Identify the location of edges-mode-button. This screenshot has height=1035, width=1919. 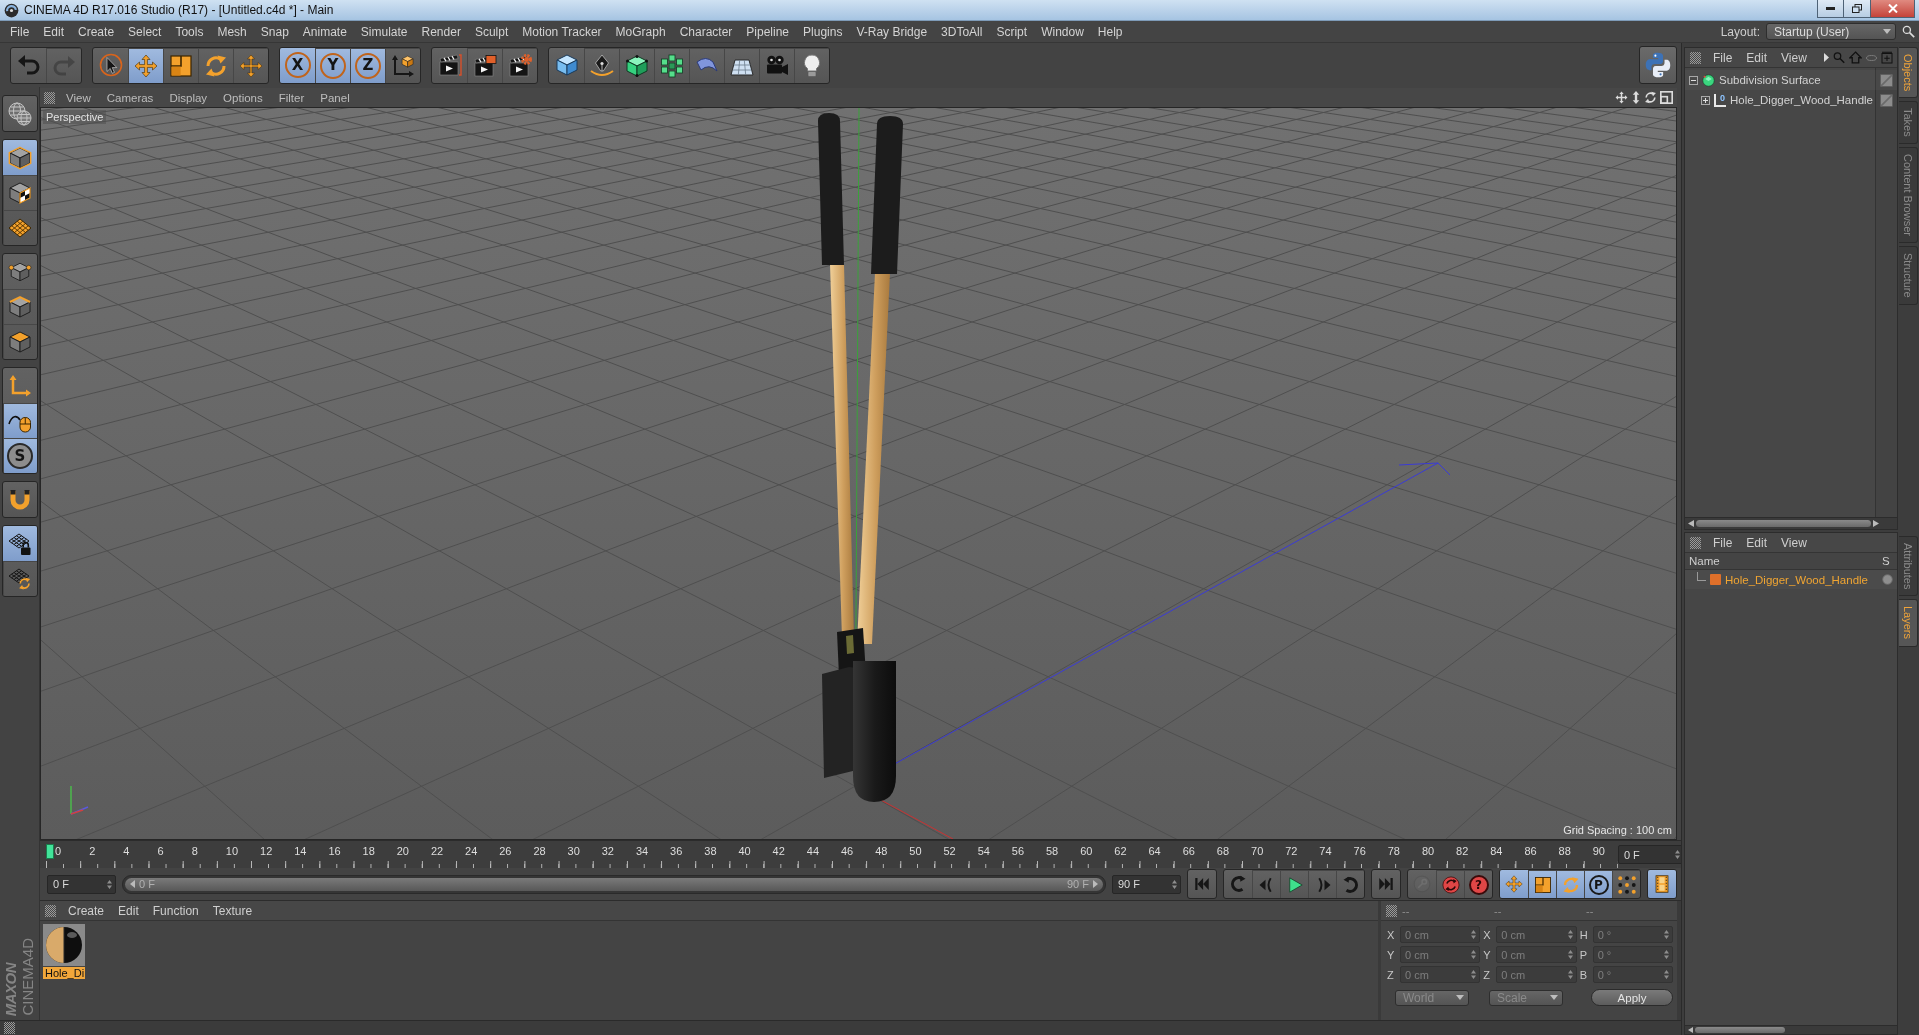
(19, 306).